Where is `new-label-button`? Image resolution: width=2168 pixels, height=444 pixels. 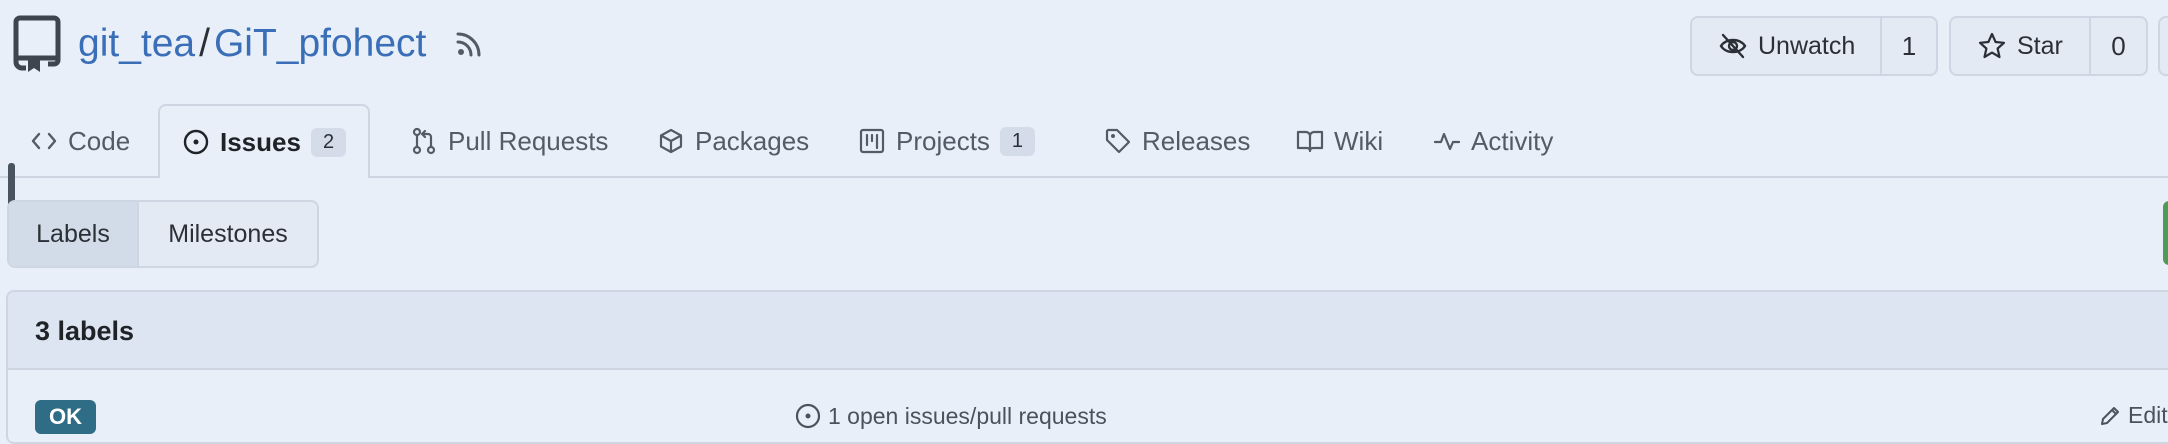
new-label-button is located at coordinates (2165, 233).